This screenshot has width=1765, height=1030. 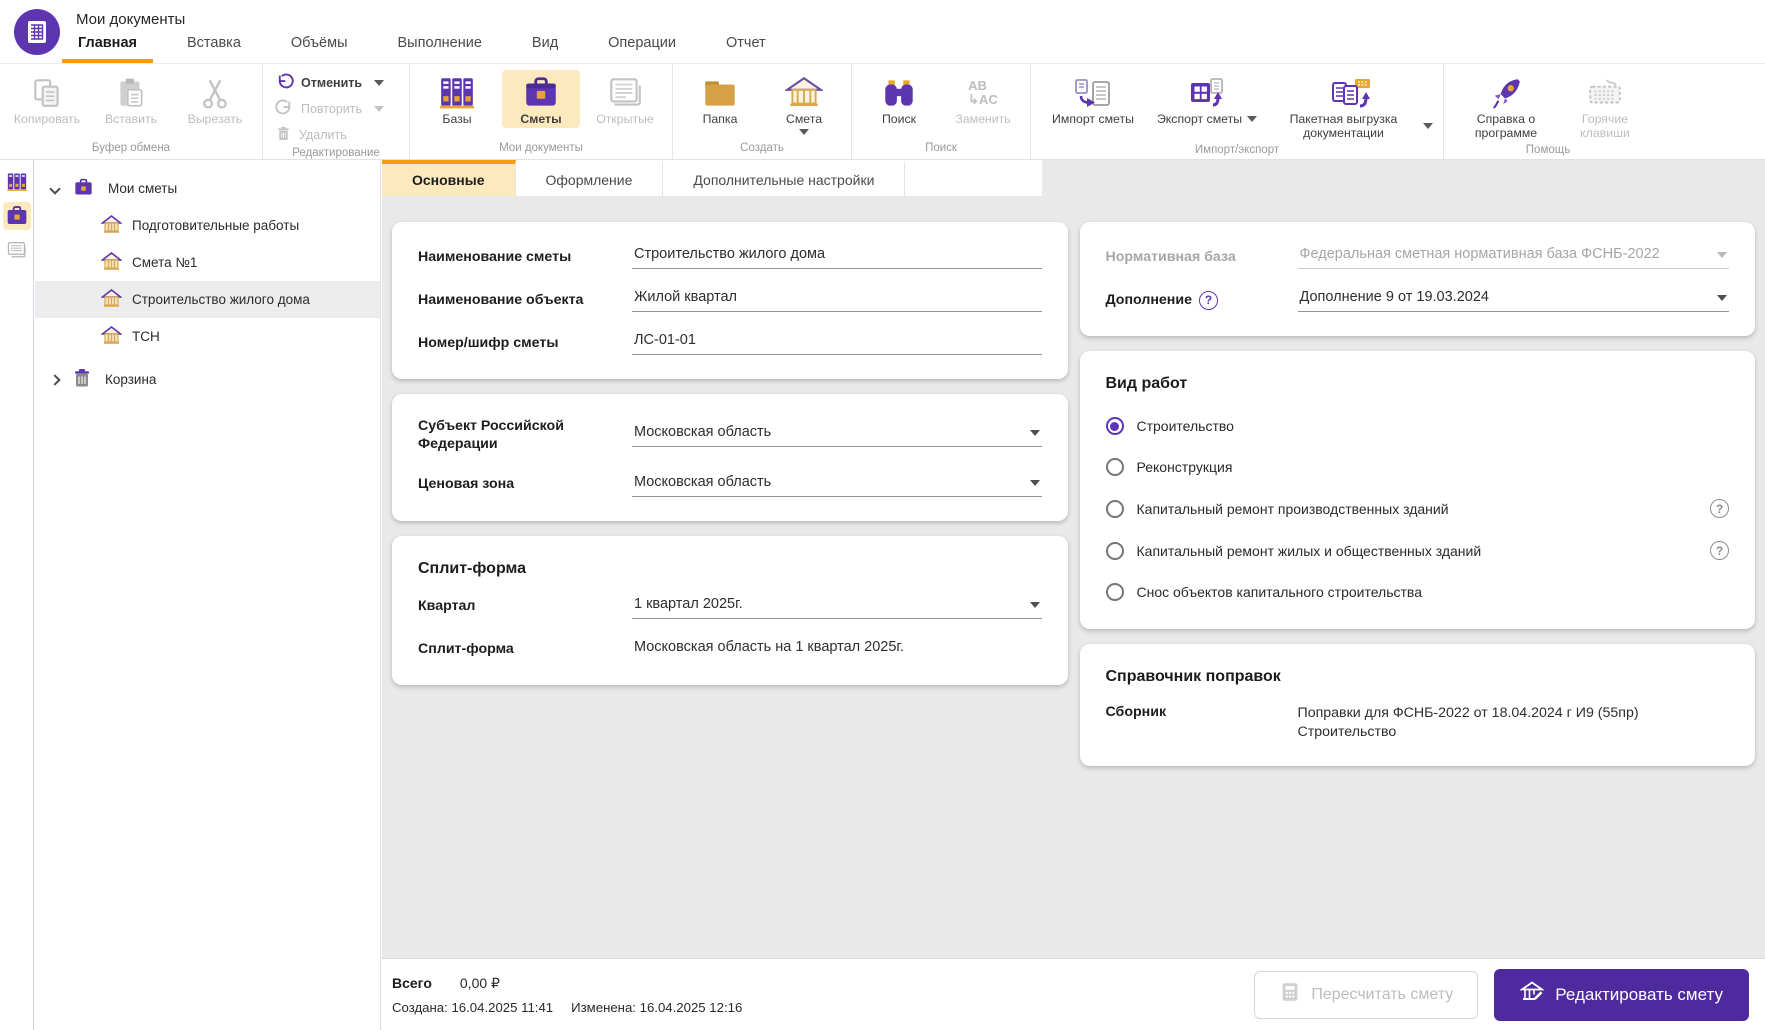 What do you see at coordinates (1621, 994) in the screenshot?
I see `edit-estimate-button: Редактировать смету` at bounding box center [1621, 994].